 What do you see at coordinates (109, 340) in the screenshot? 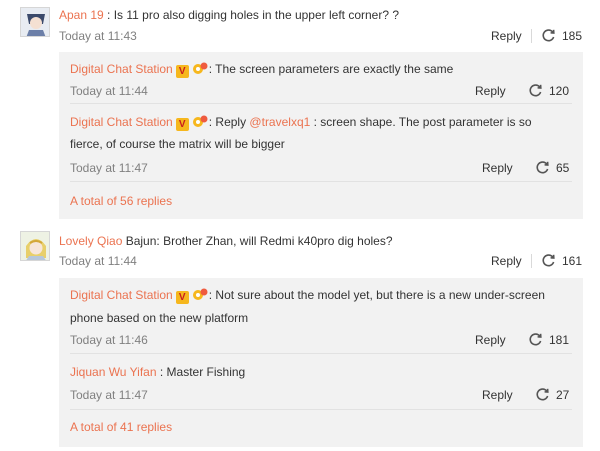
I see `reply-timestamp: Today at 11:46` at bounding box center [109, 340].